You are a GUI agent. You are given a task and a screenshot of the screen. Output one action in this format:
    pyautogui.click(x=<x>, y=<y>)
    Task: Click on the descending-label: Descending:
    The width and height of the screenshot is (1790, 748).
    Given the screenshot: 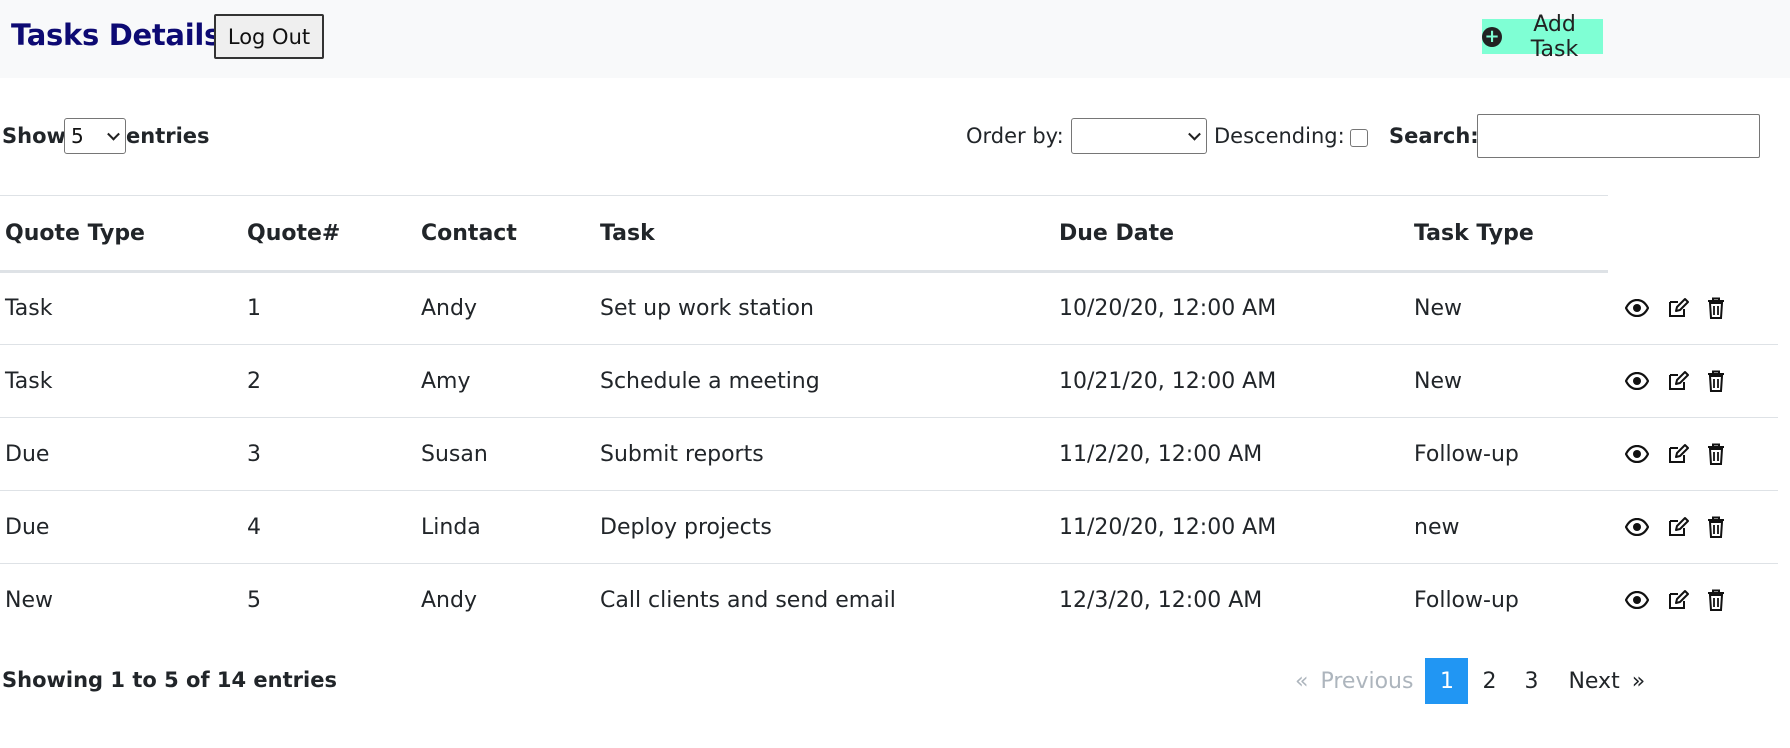 What is the action you would take?
    pyautogui.click(x=1279, y=136)
    